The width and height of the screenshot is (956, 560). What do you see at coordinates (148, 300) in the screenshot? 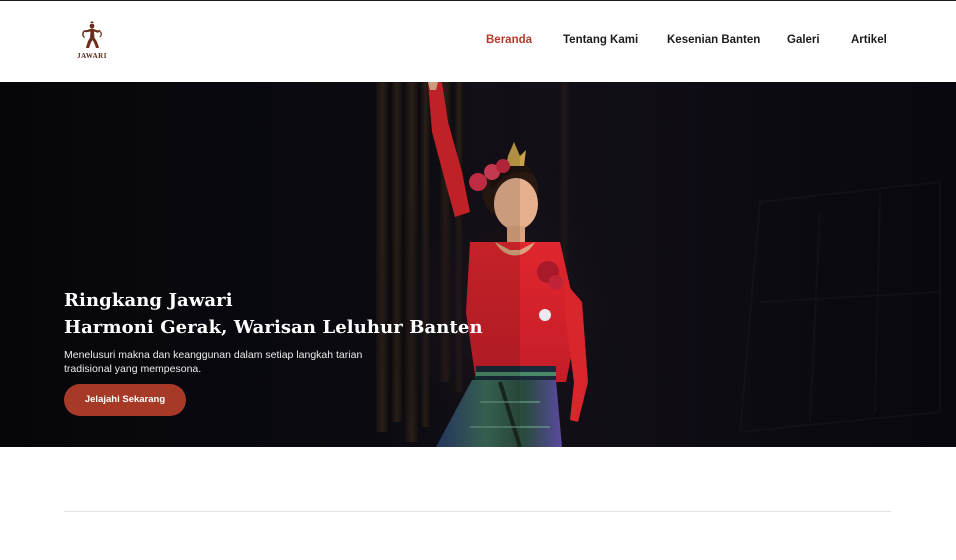
I see `hero-title-line-1: Ringkang Jawari` at bounding box center [148, 300].